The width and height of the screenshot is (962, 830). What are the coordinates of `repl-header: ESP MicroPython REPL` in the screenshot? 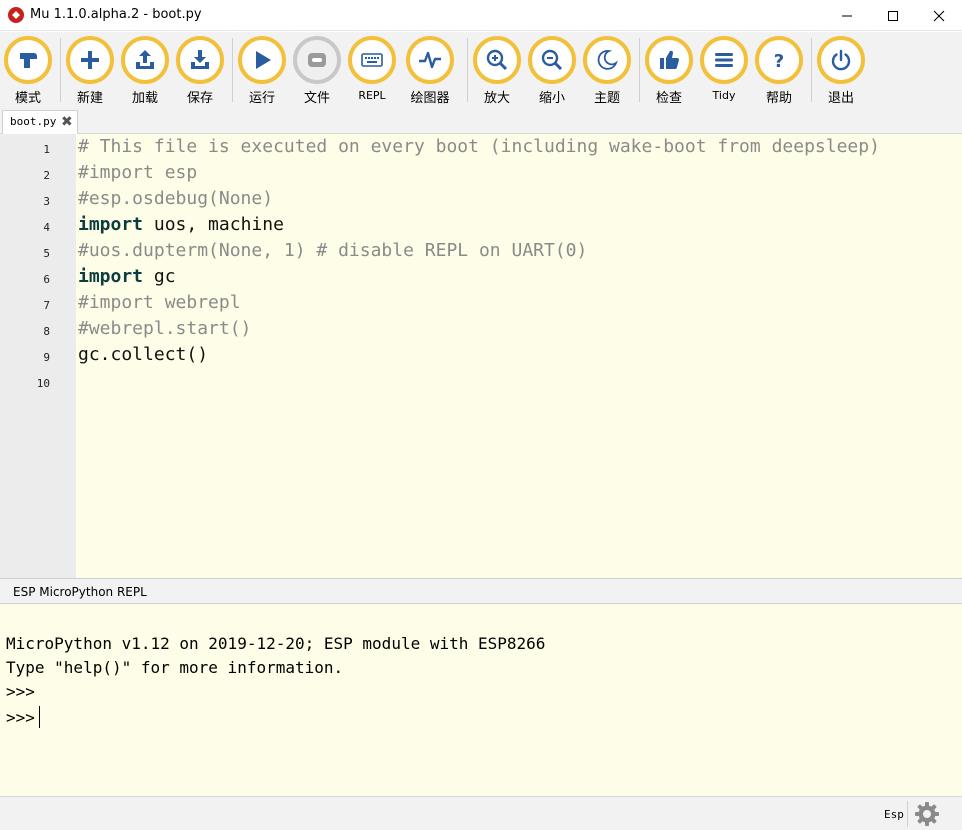 It's located at (481, 591).